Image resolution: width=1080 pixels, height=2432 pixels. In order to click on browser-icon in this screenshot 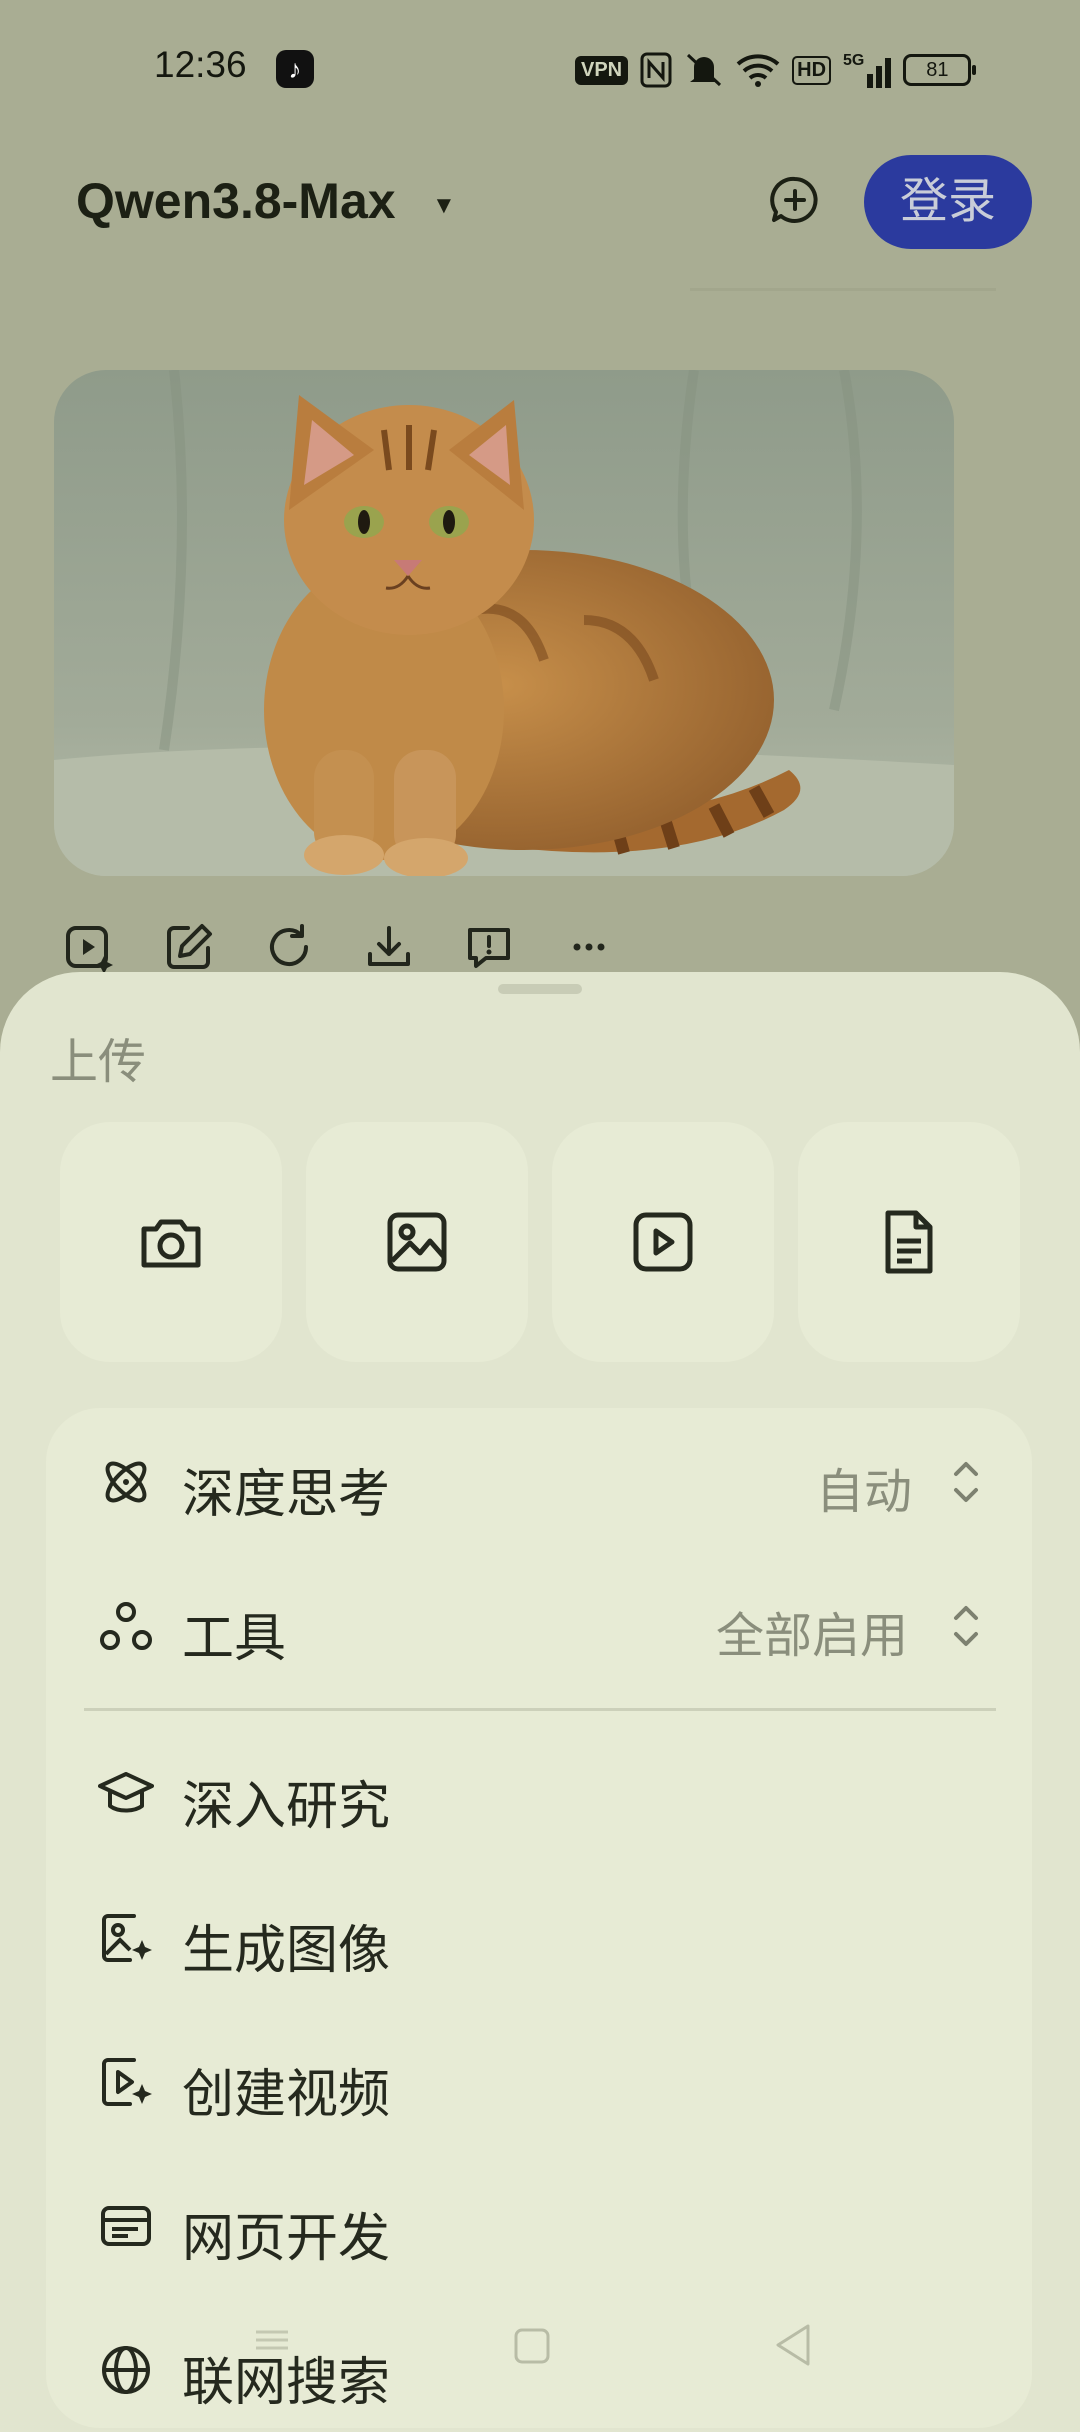, I will do `click(126, 2226)`.